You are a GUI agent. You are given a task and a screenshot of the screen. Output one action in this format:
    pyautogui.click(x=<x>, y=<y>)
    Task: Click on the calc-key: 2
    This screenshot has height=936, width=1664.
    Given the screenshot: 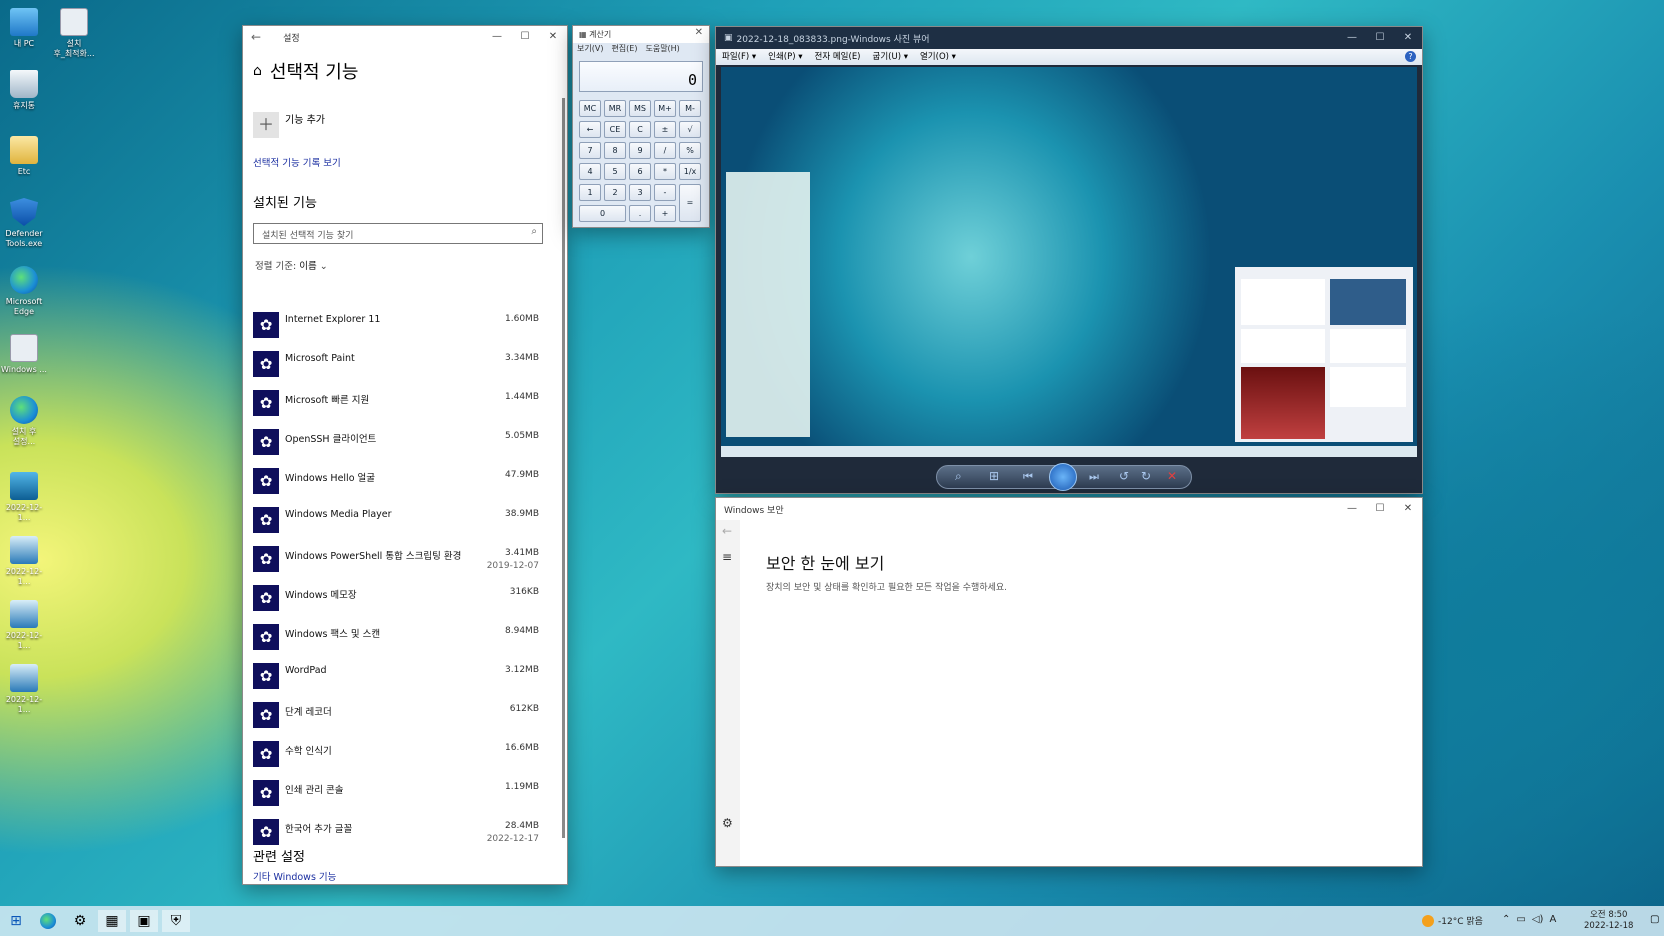 What is the action you would take?
    pyautogui.click(x=615, y=192)
    